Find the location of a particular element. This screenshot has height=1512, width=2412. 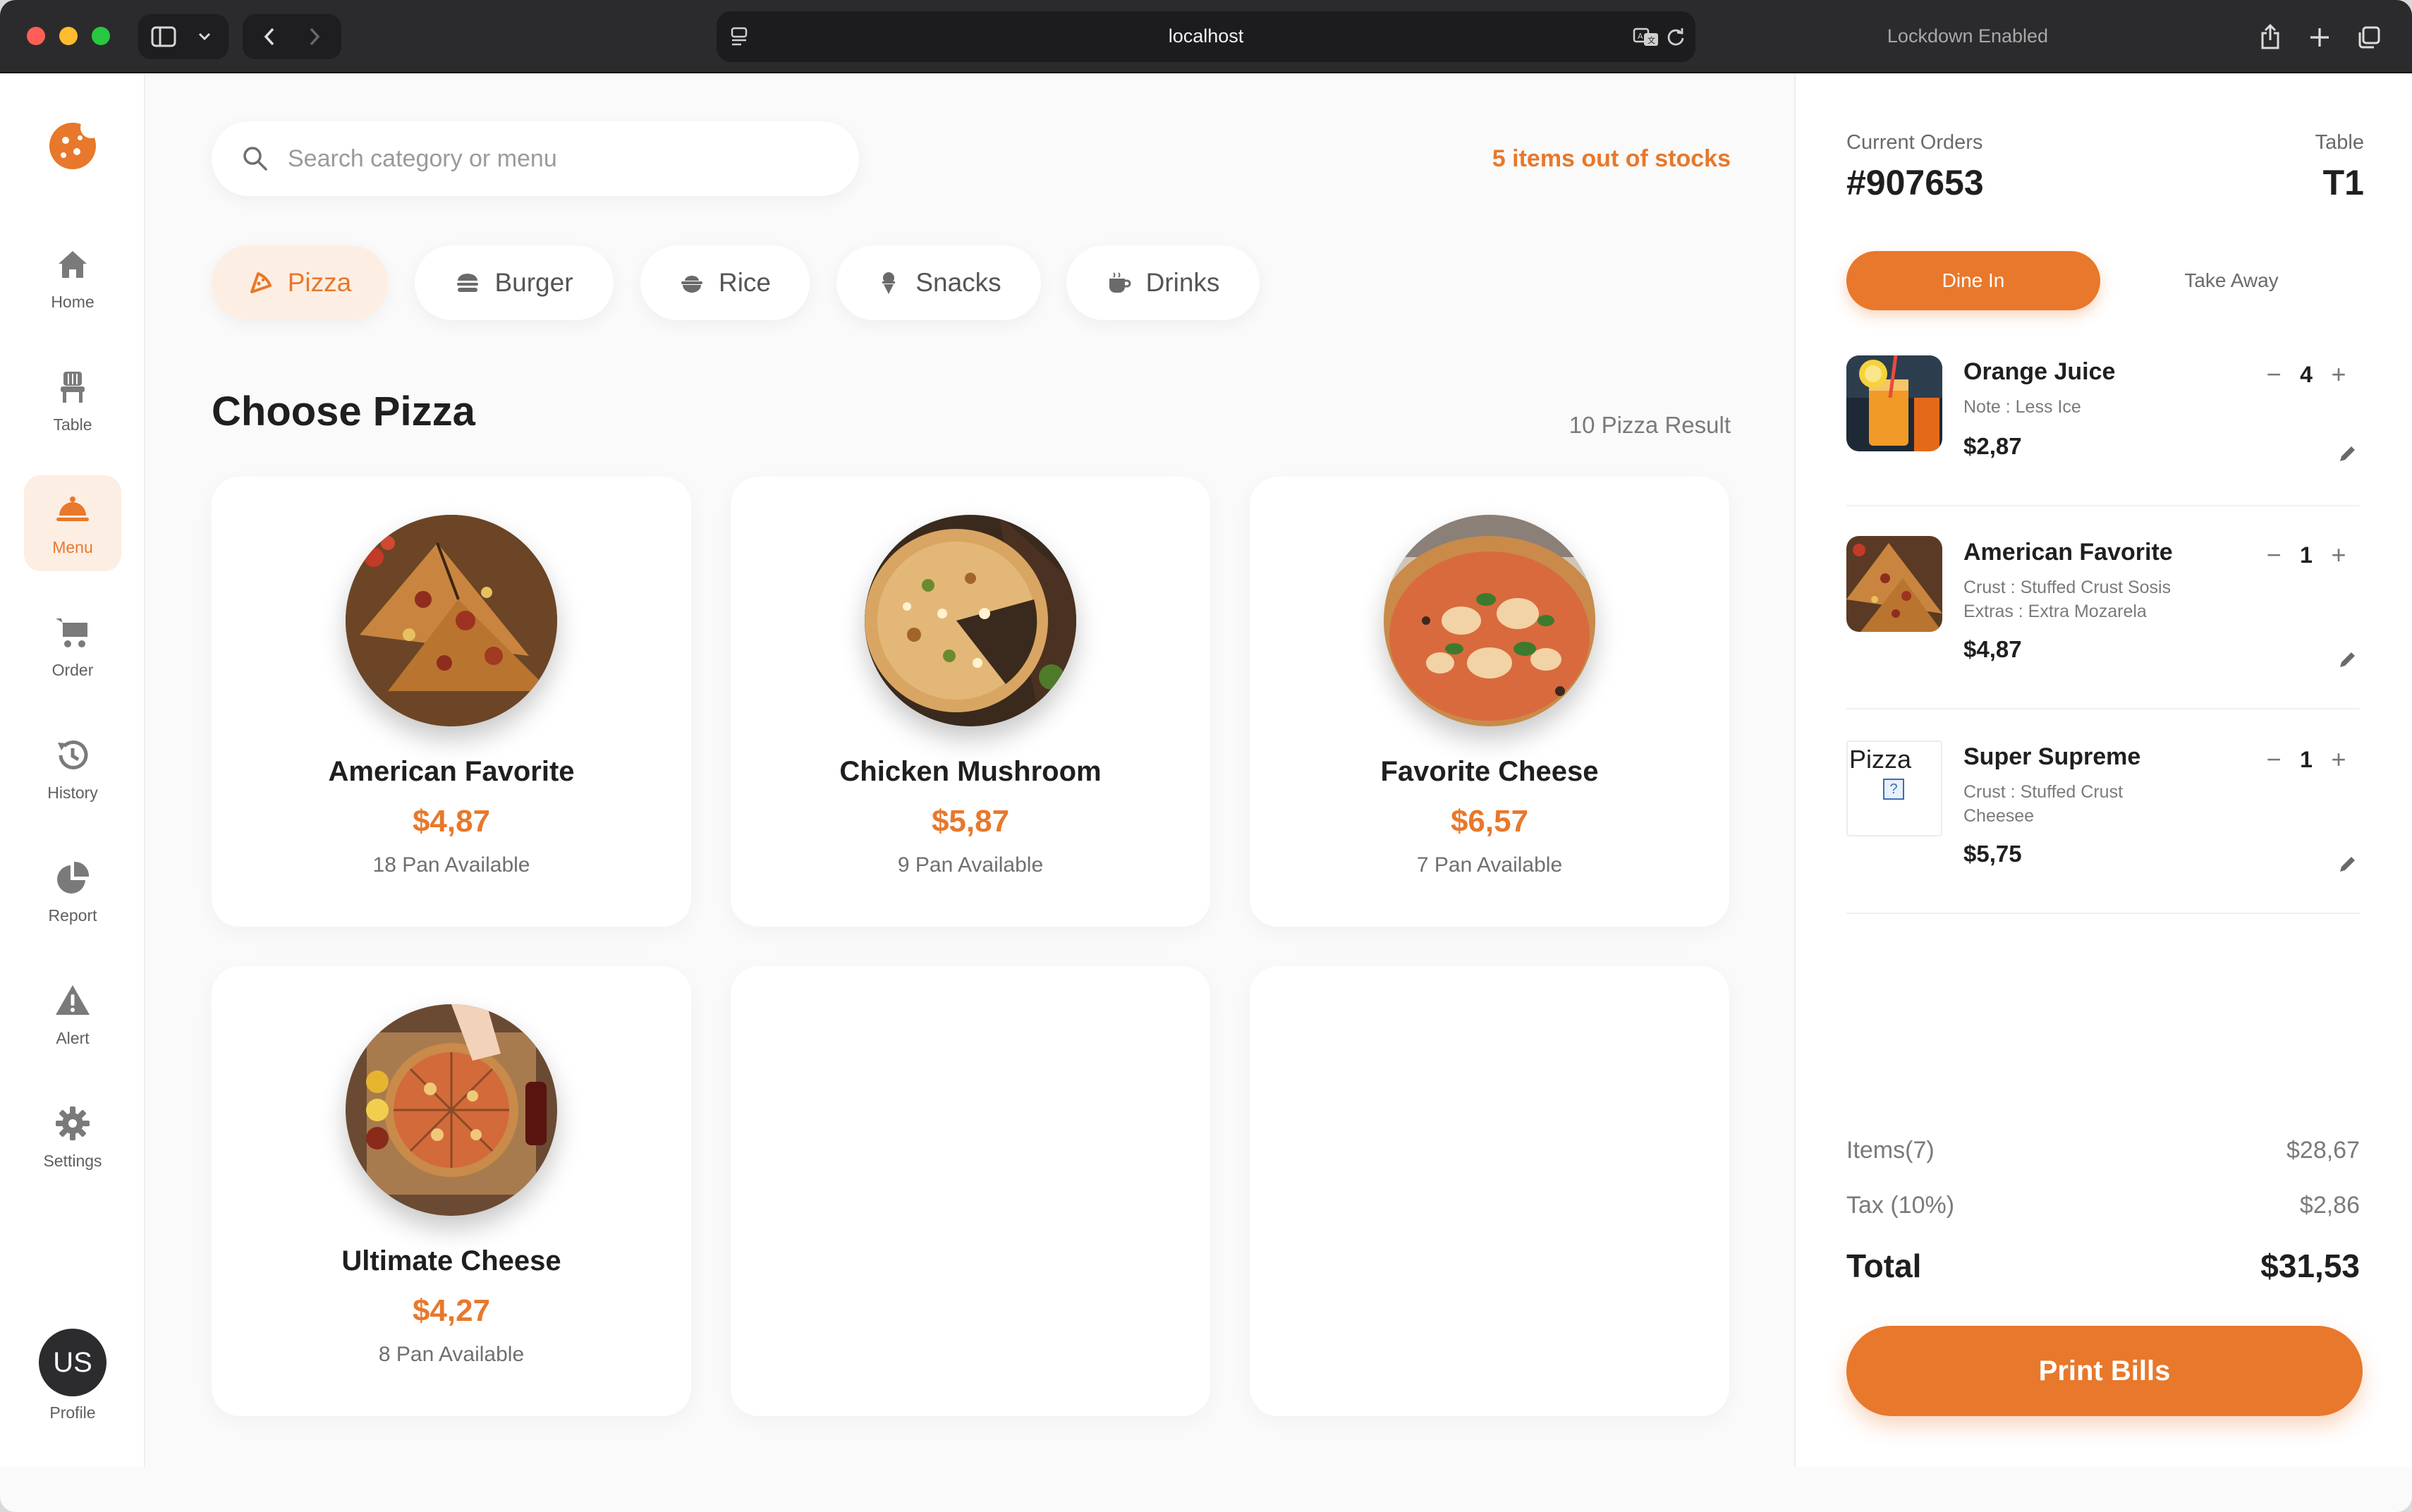

section-title: Choose Pizza is located at coordinates (343, 411).